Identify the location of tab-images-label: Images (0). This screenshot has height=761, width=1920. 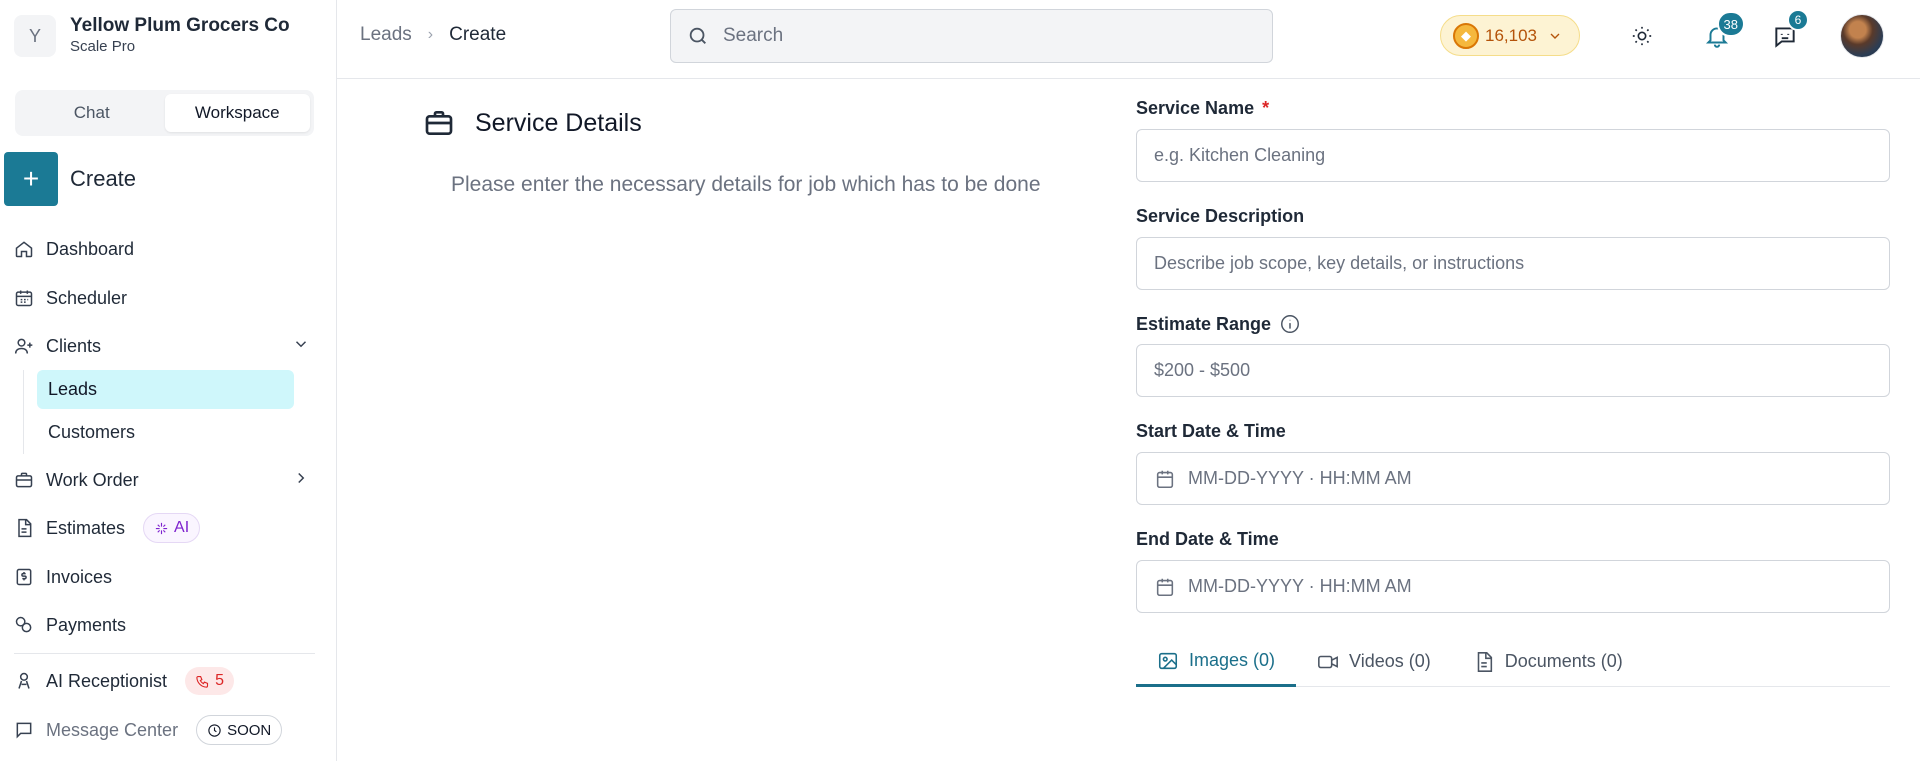
(1232, 660).